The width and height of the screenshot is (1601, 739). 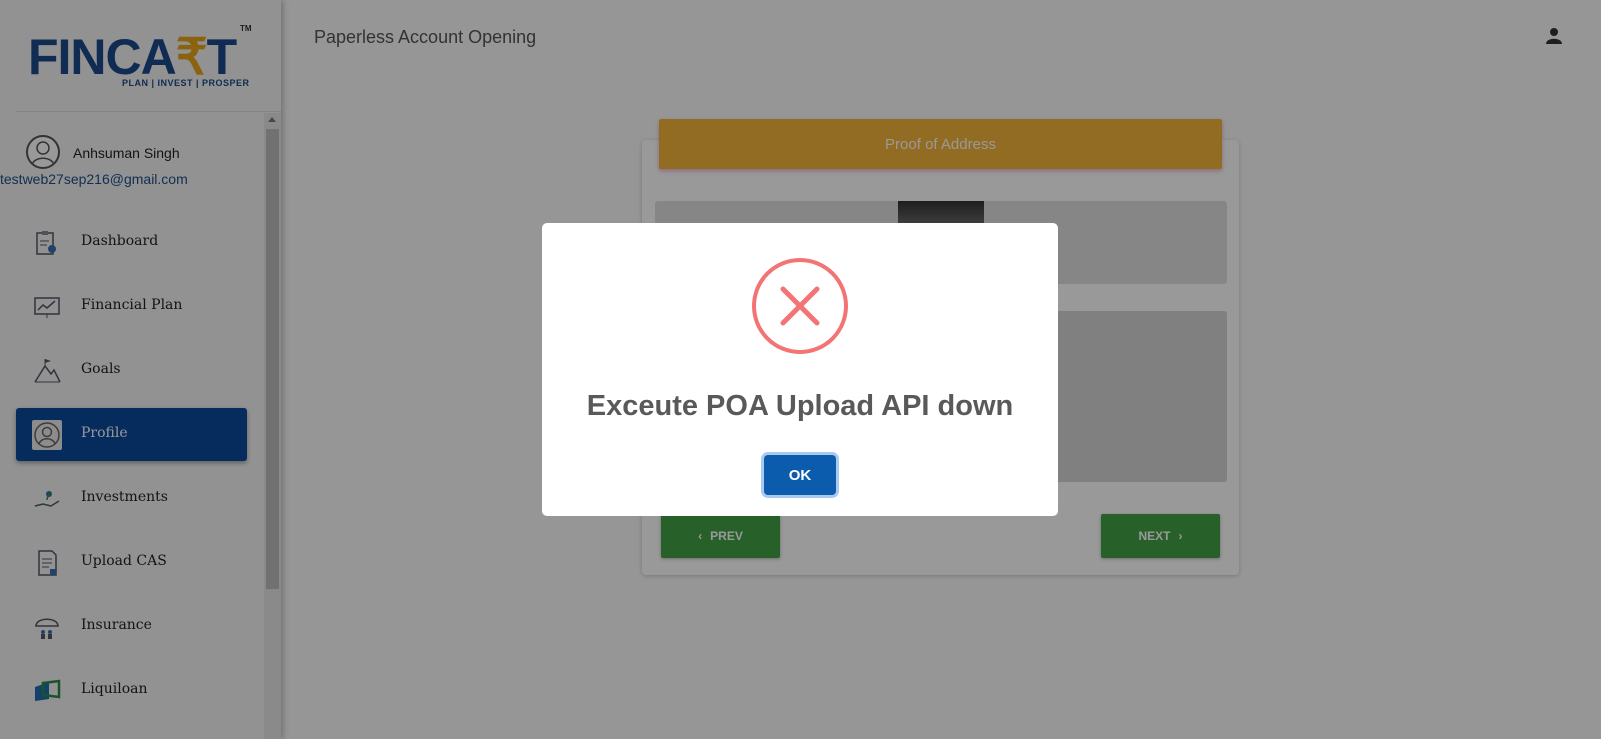 What do you see at coordinates (800, 475) in the screenshot?
I see `ok-button: OK` at bounding box center [800, 475].